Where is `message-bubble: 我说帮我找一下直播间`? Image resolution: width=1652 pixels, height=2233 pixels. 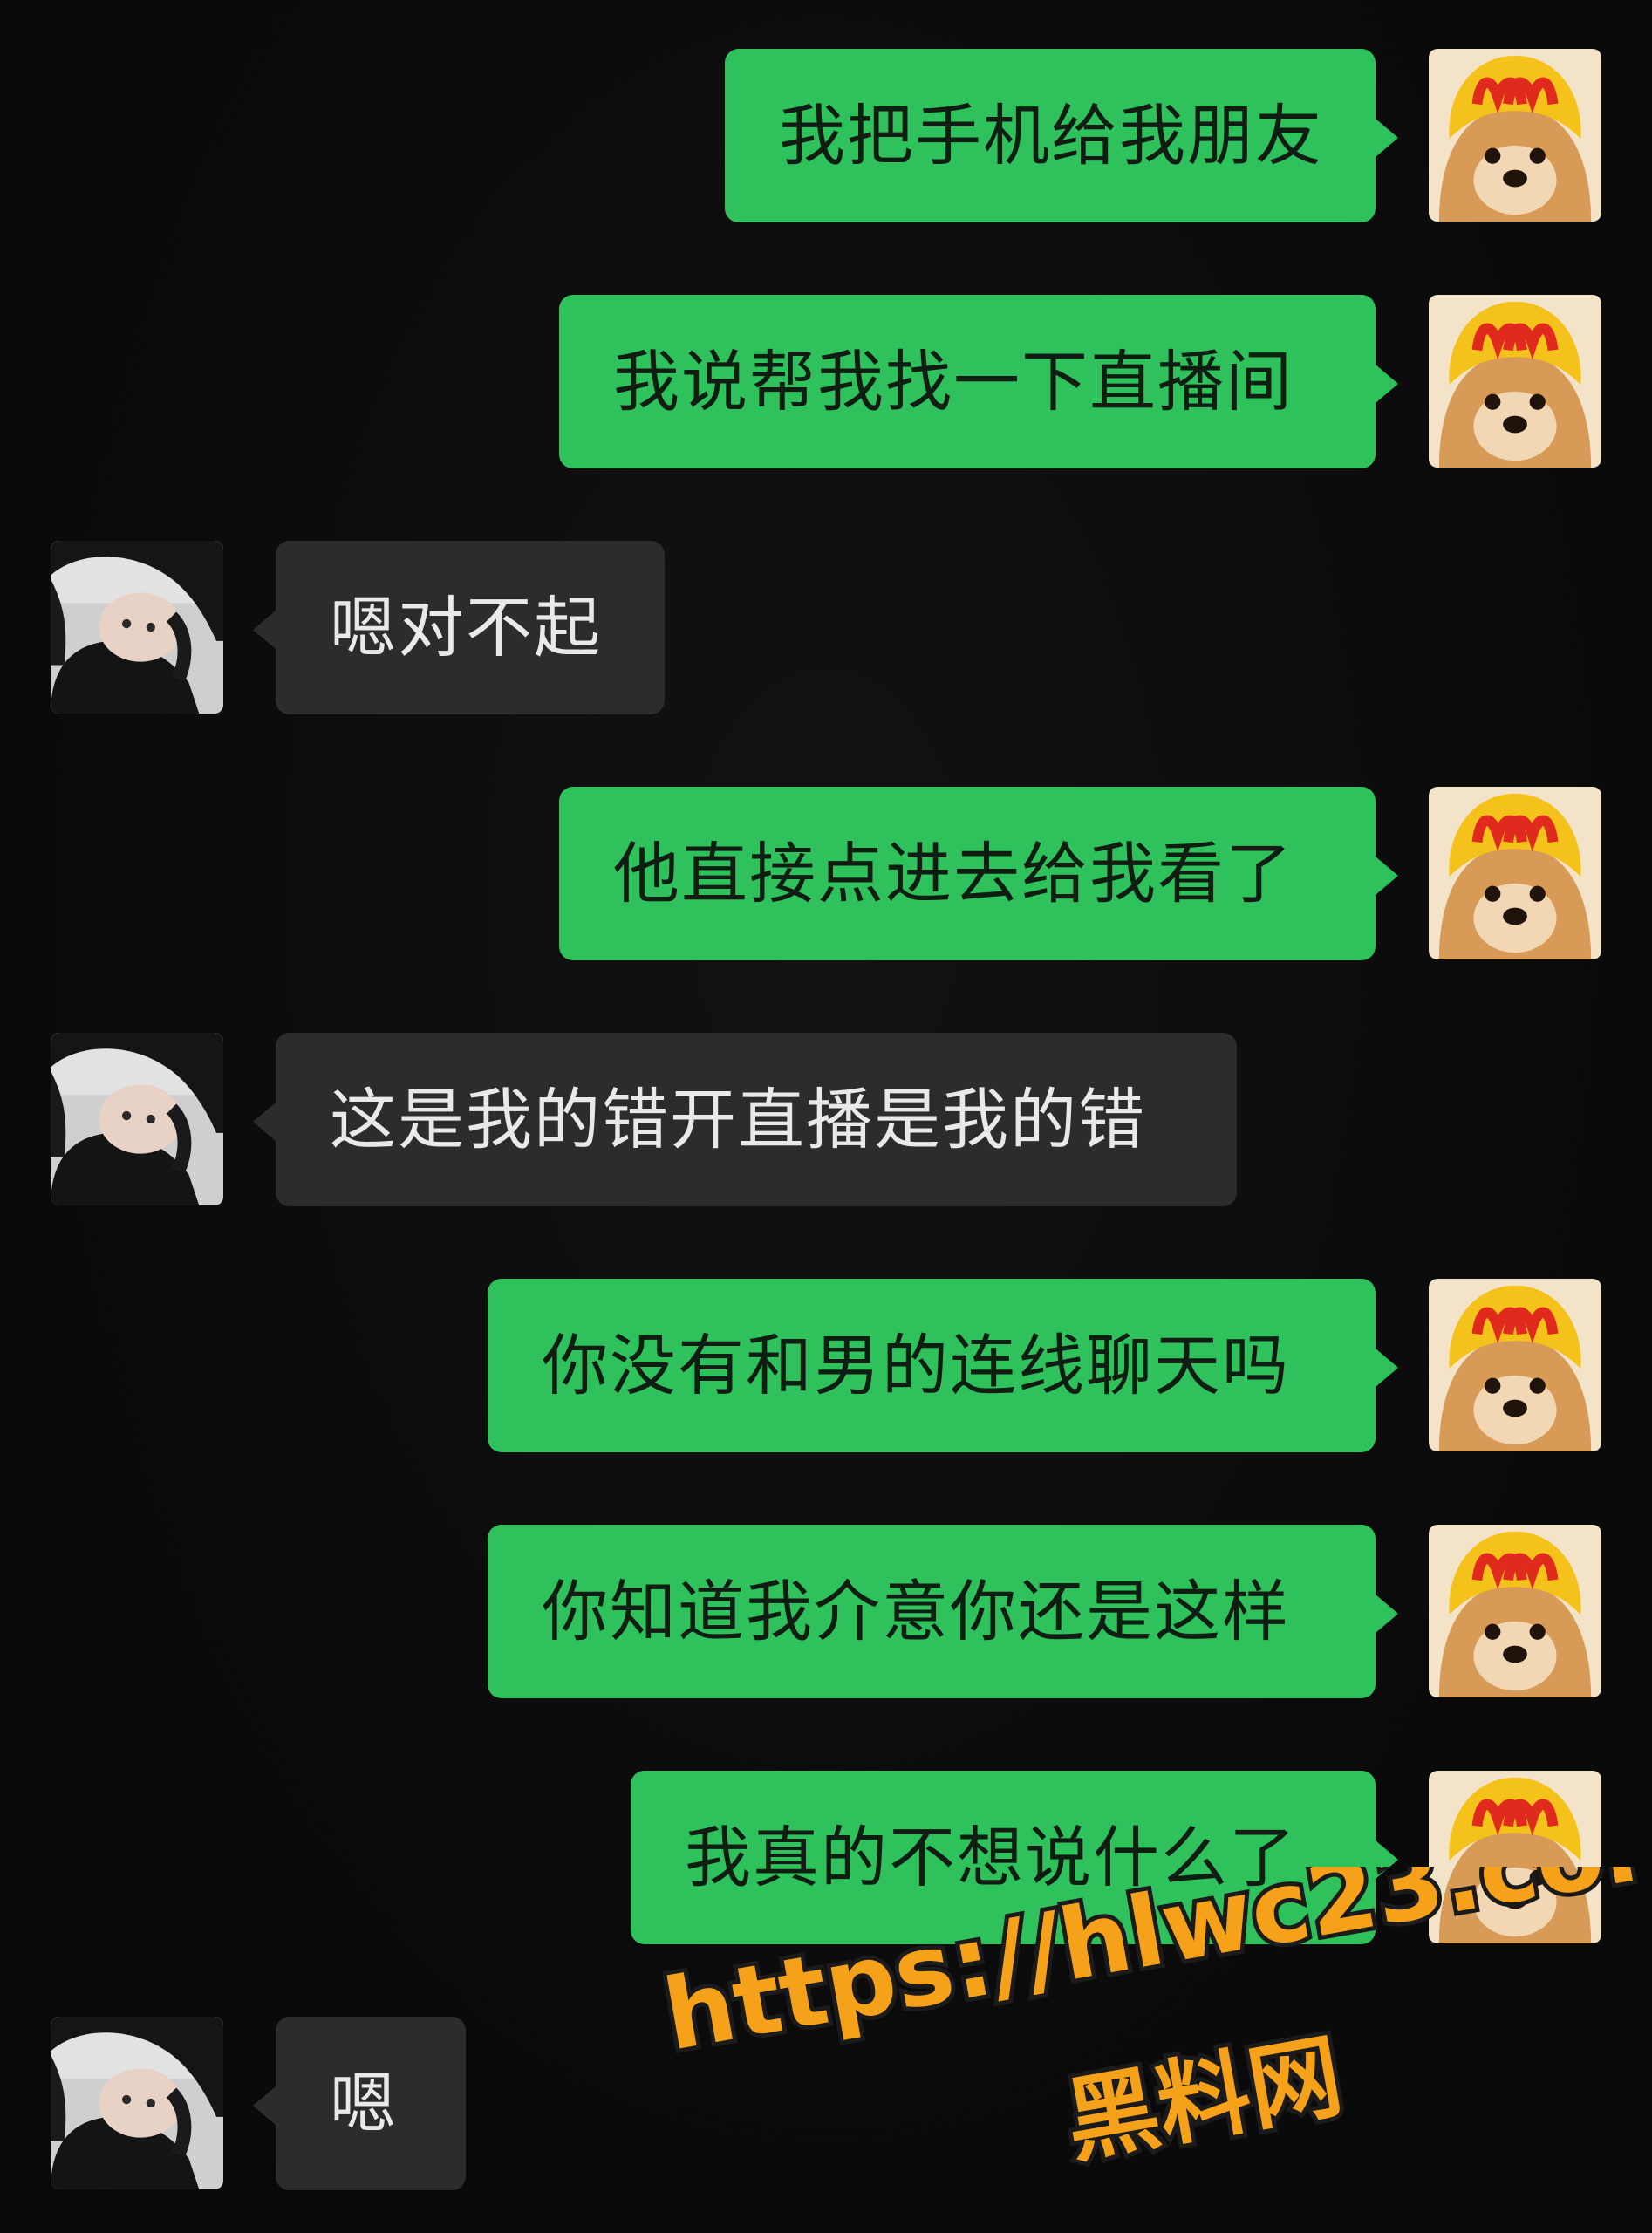
message-bubble: 我说帮我找一下直播间 is located at coordinates (979, 381).